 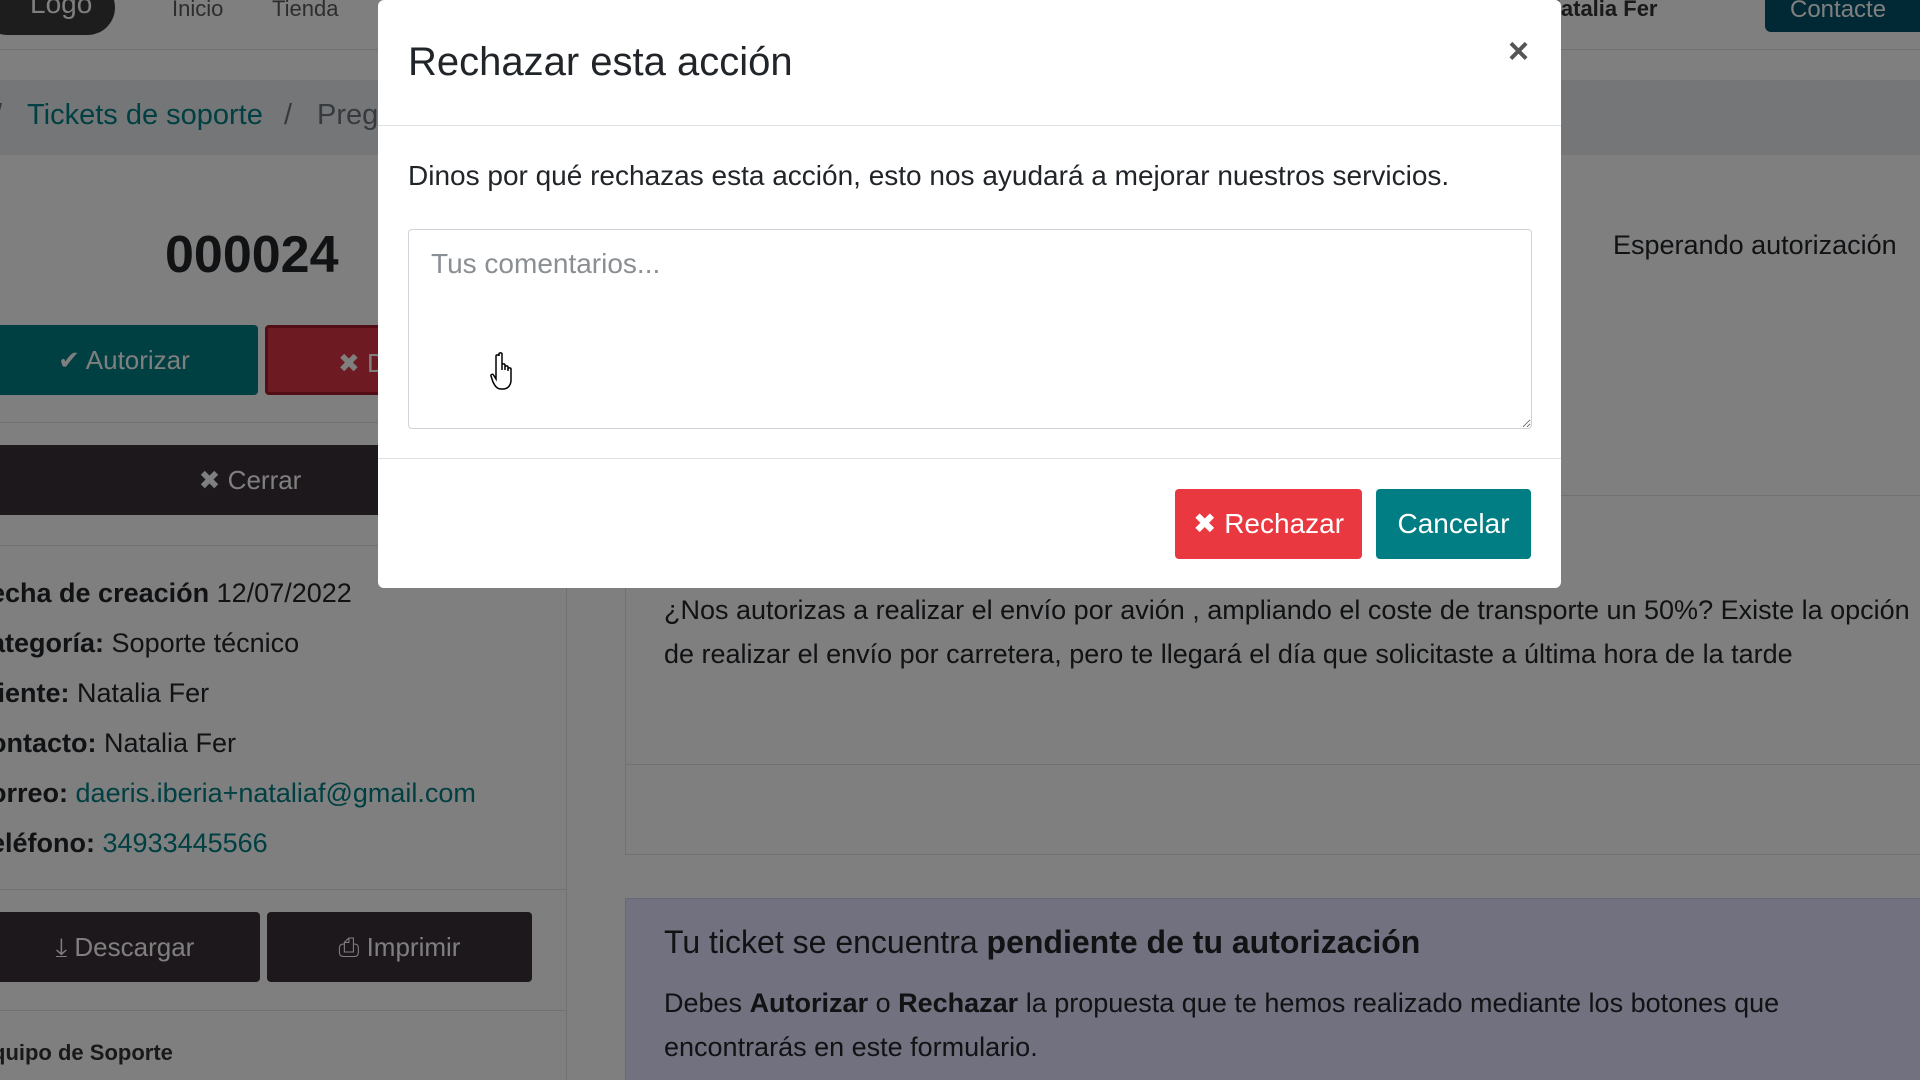 I want to click on comments-textarea, so click(x=970, y=329).